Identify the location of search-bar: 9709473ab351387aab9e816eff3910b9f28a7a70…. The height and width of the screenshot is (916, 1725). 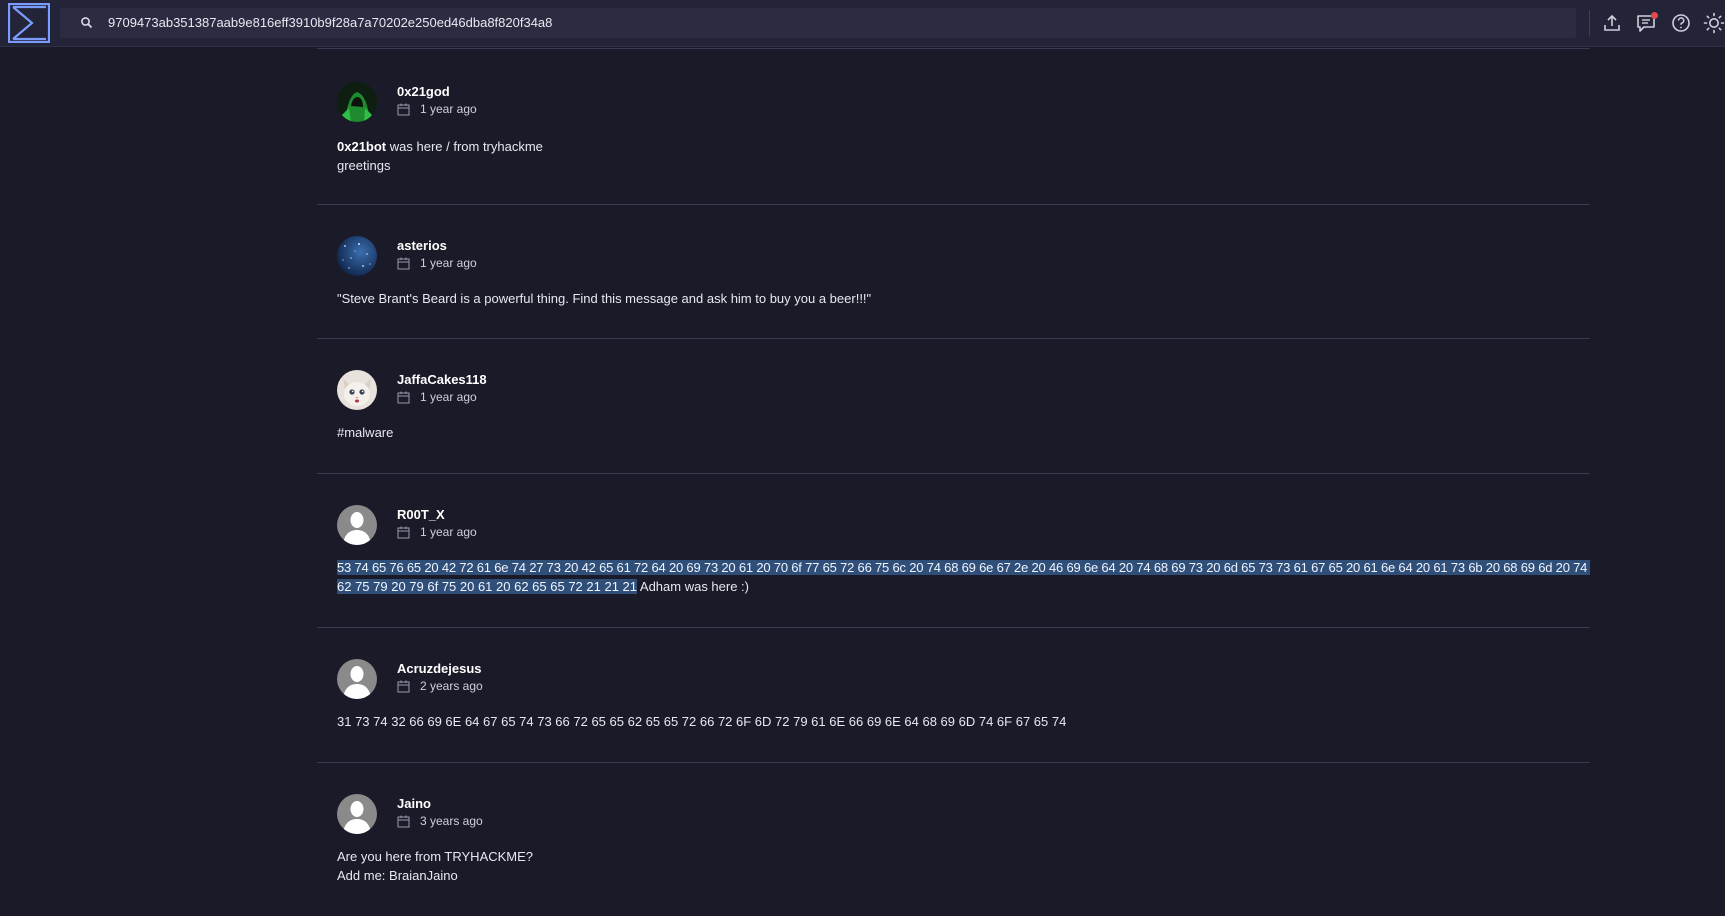
(818, 23).